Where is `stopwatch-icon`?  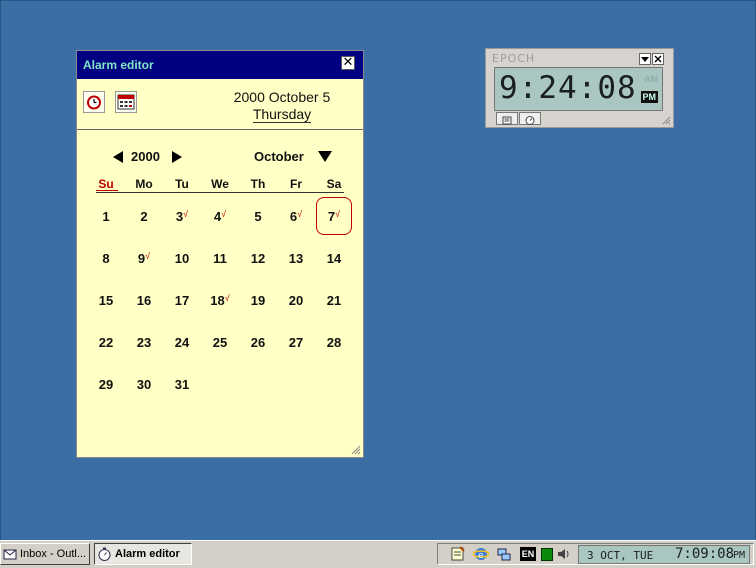 stopwatch-icon is located at coordinates (530, 120).